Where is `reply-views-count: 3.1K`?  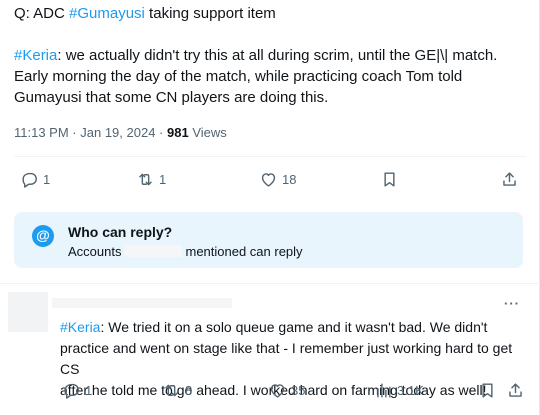
reply-views-count: 3.1K is located at coordinates (410, 390).